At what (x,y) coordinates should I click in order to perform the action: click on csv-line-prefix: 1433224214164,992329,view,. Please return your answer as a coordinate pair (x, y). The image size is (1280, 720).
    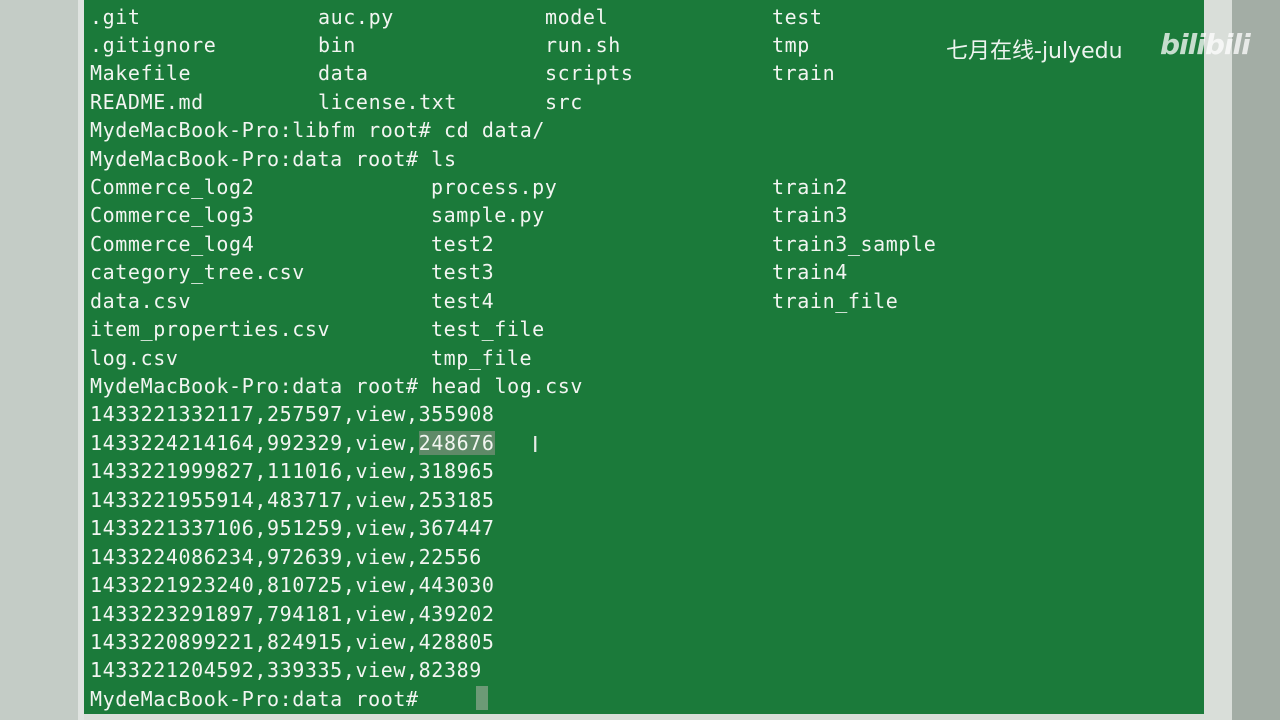
    Looking at the image, I should click on (254, 443).